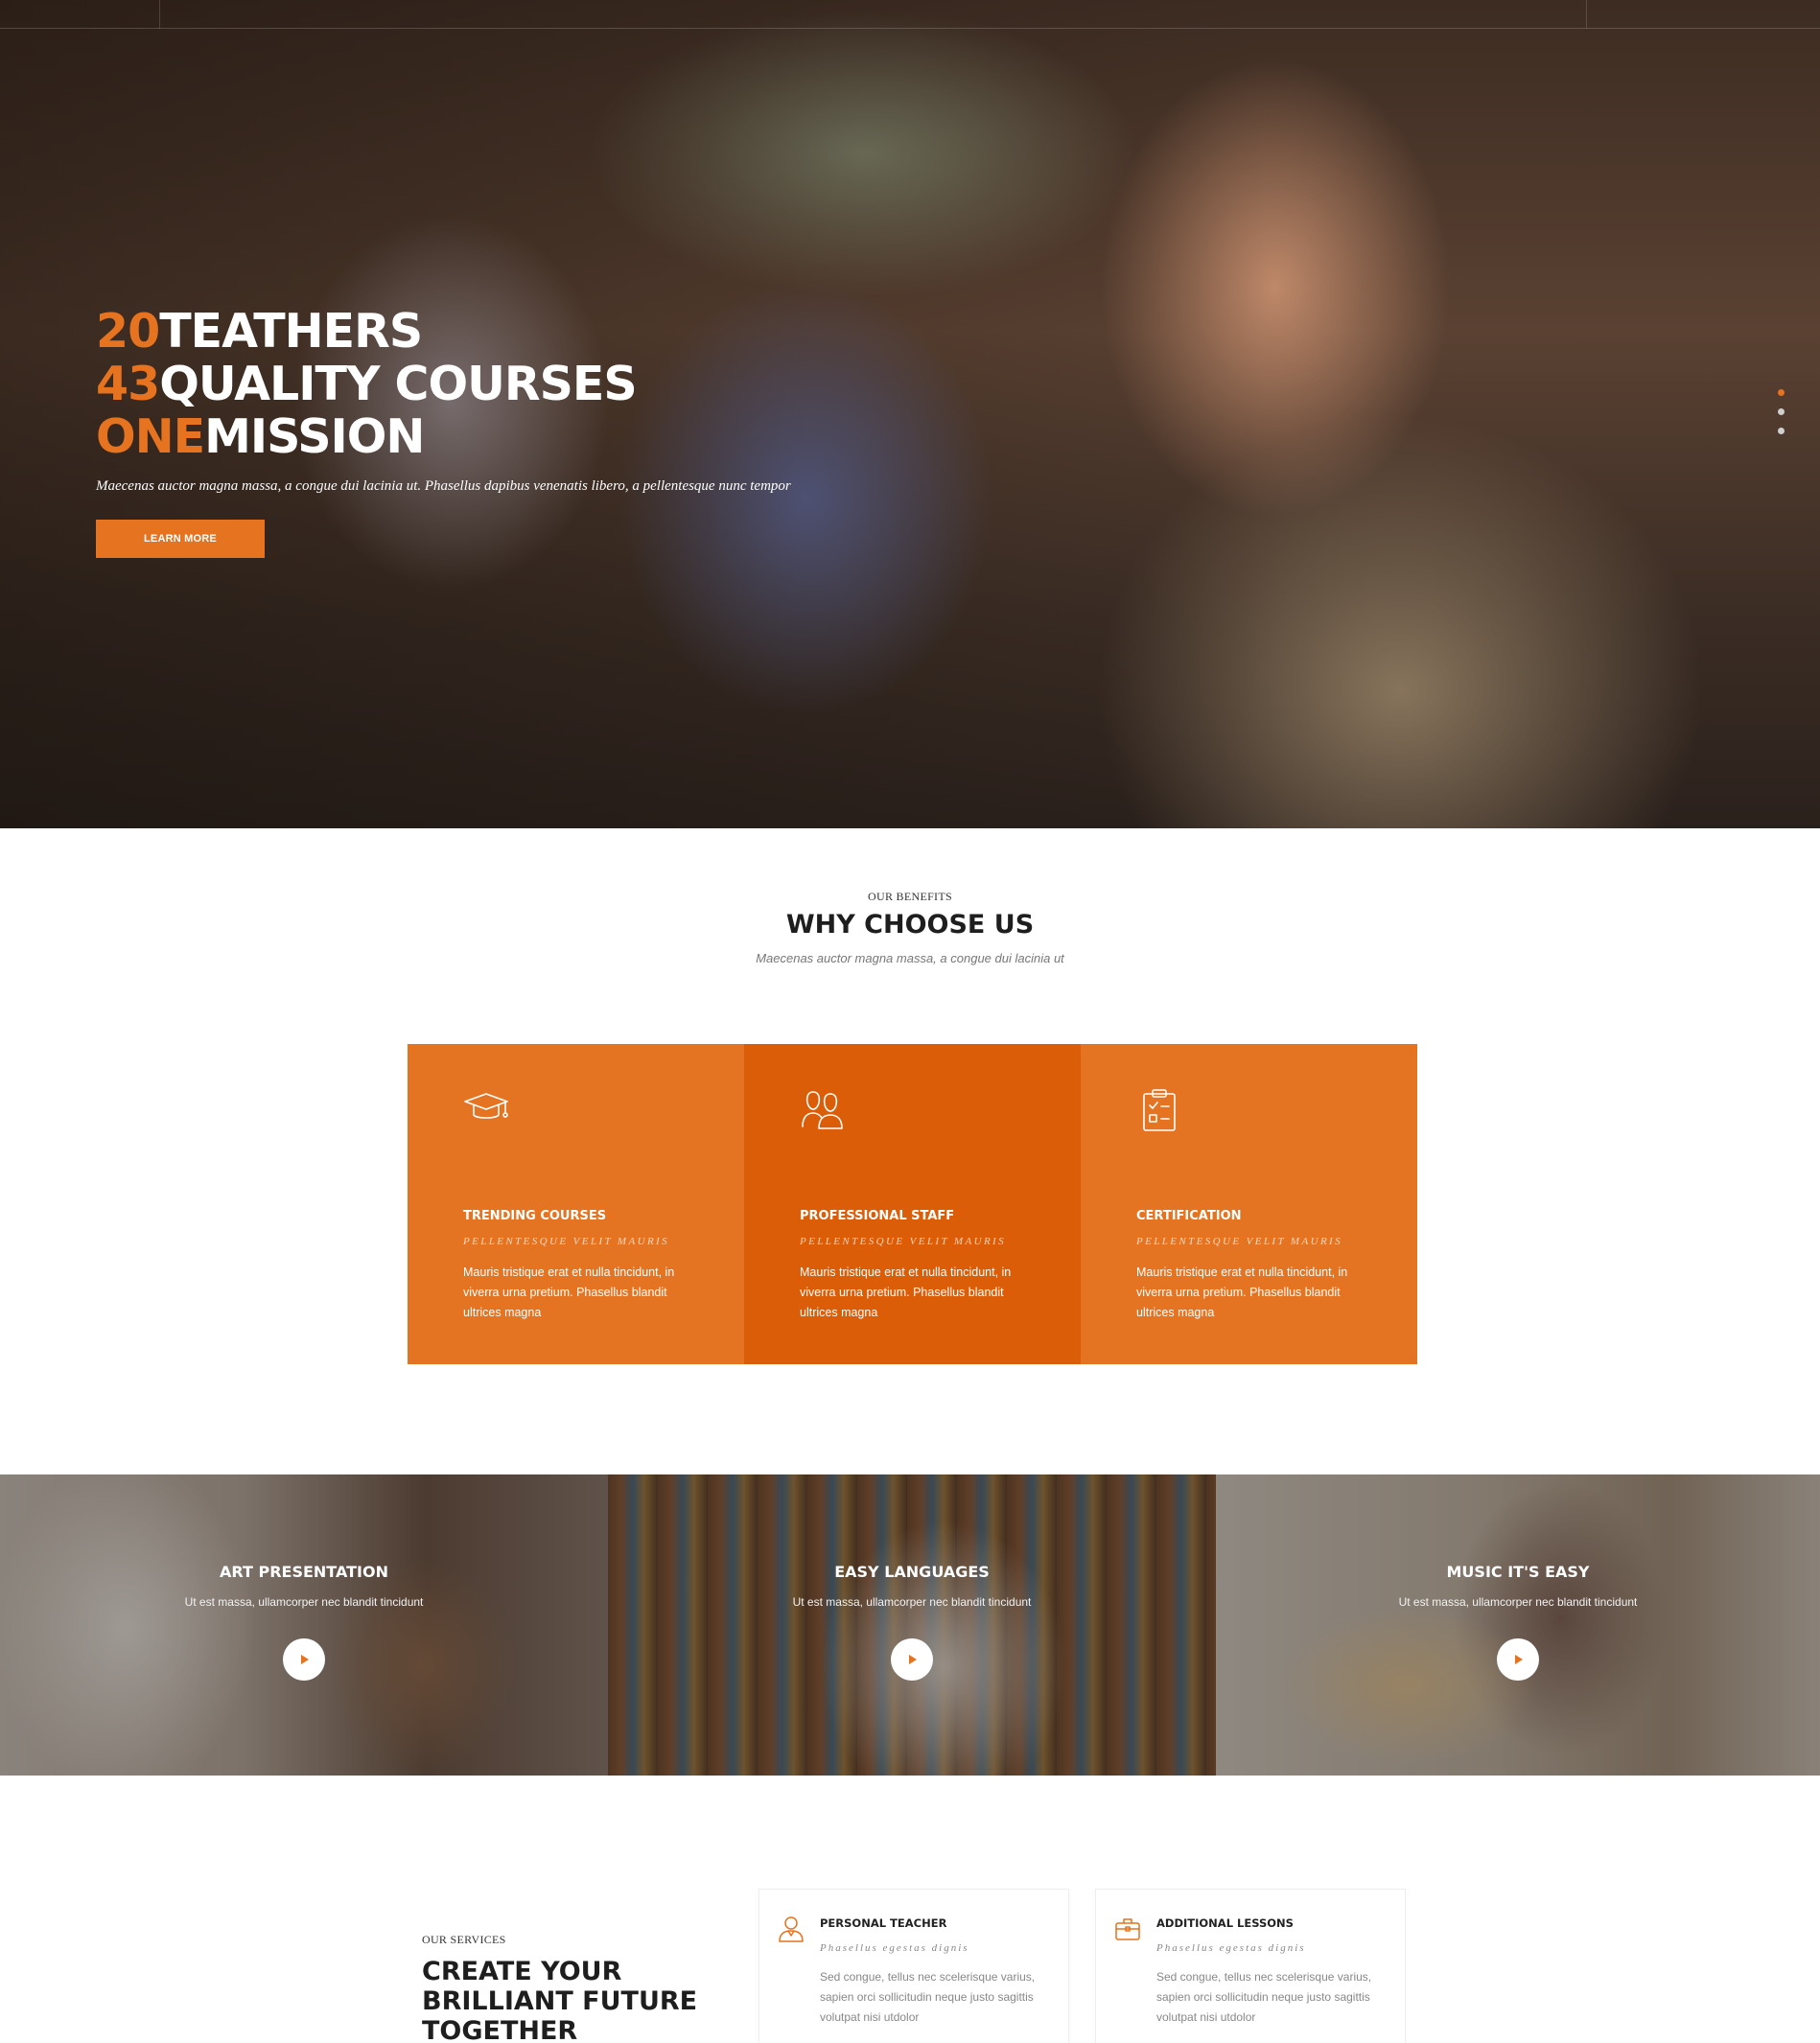  Describe the element at coordinates (560, 2000) in the screenshot. I see `services-title: CREATE YOUR BRILLIANT FUTURE TOGETHER` at that location.